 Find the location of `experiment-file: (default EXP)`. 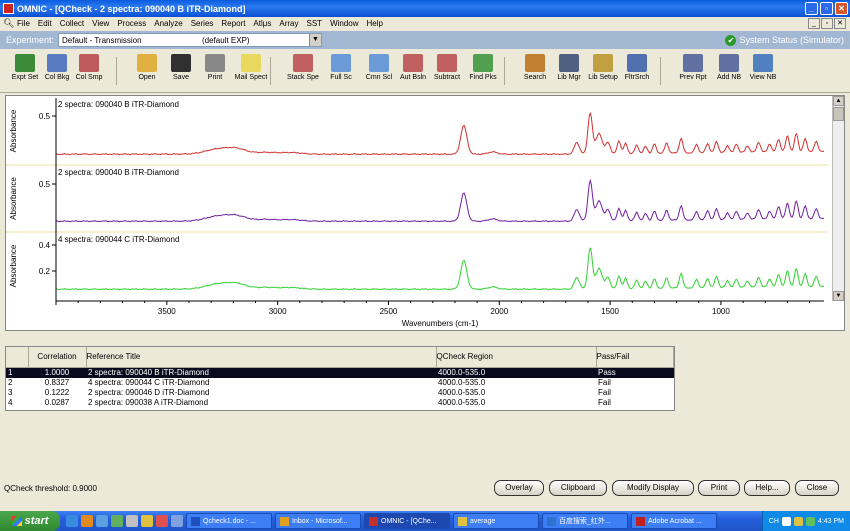

experiment-file: (default EXP) is located at coordinates (226, 40).